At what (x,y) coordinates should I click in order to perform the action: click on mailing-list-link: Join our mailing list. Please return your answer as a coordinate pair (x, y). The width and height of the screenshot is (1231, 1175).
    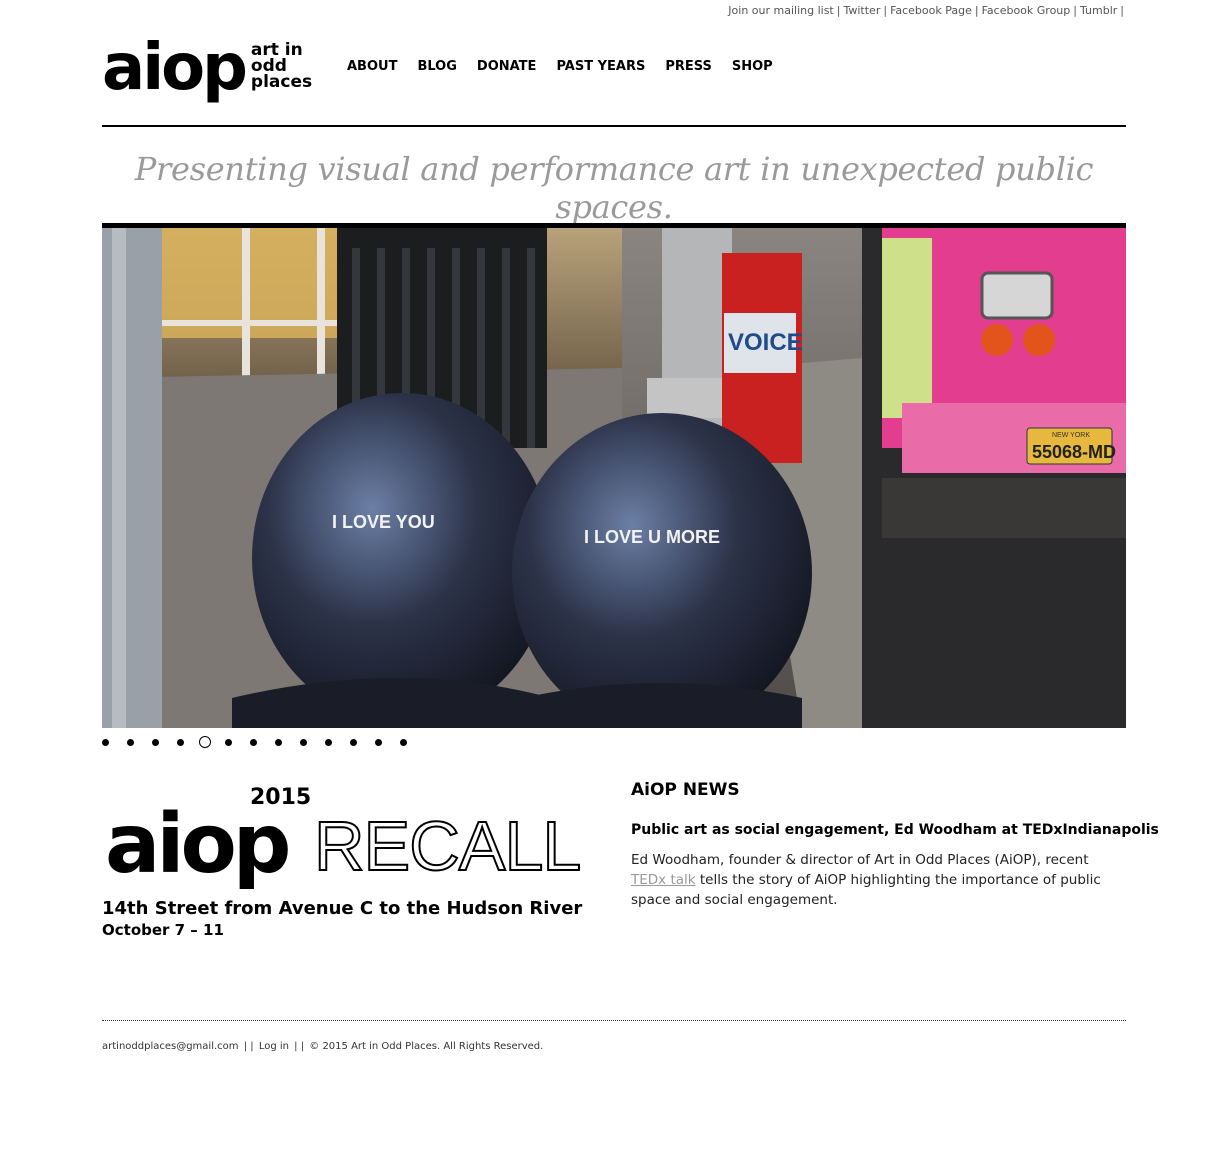
    Looking at the image, I should click on (780, 10).